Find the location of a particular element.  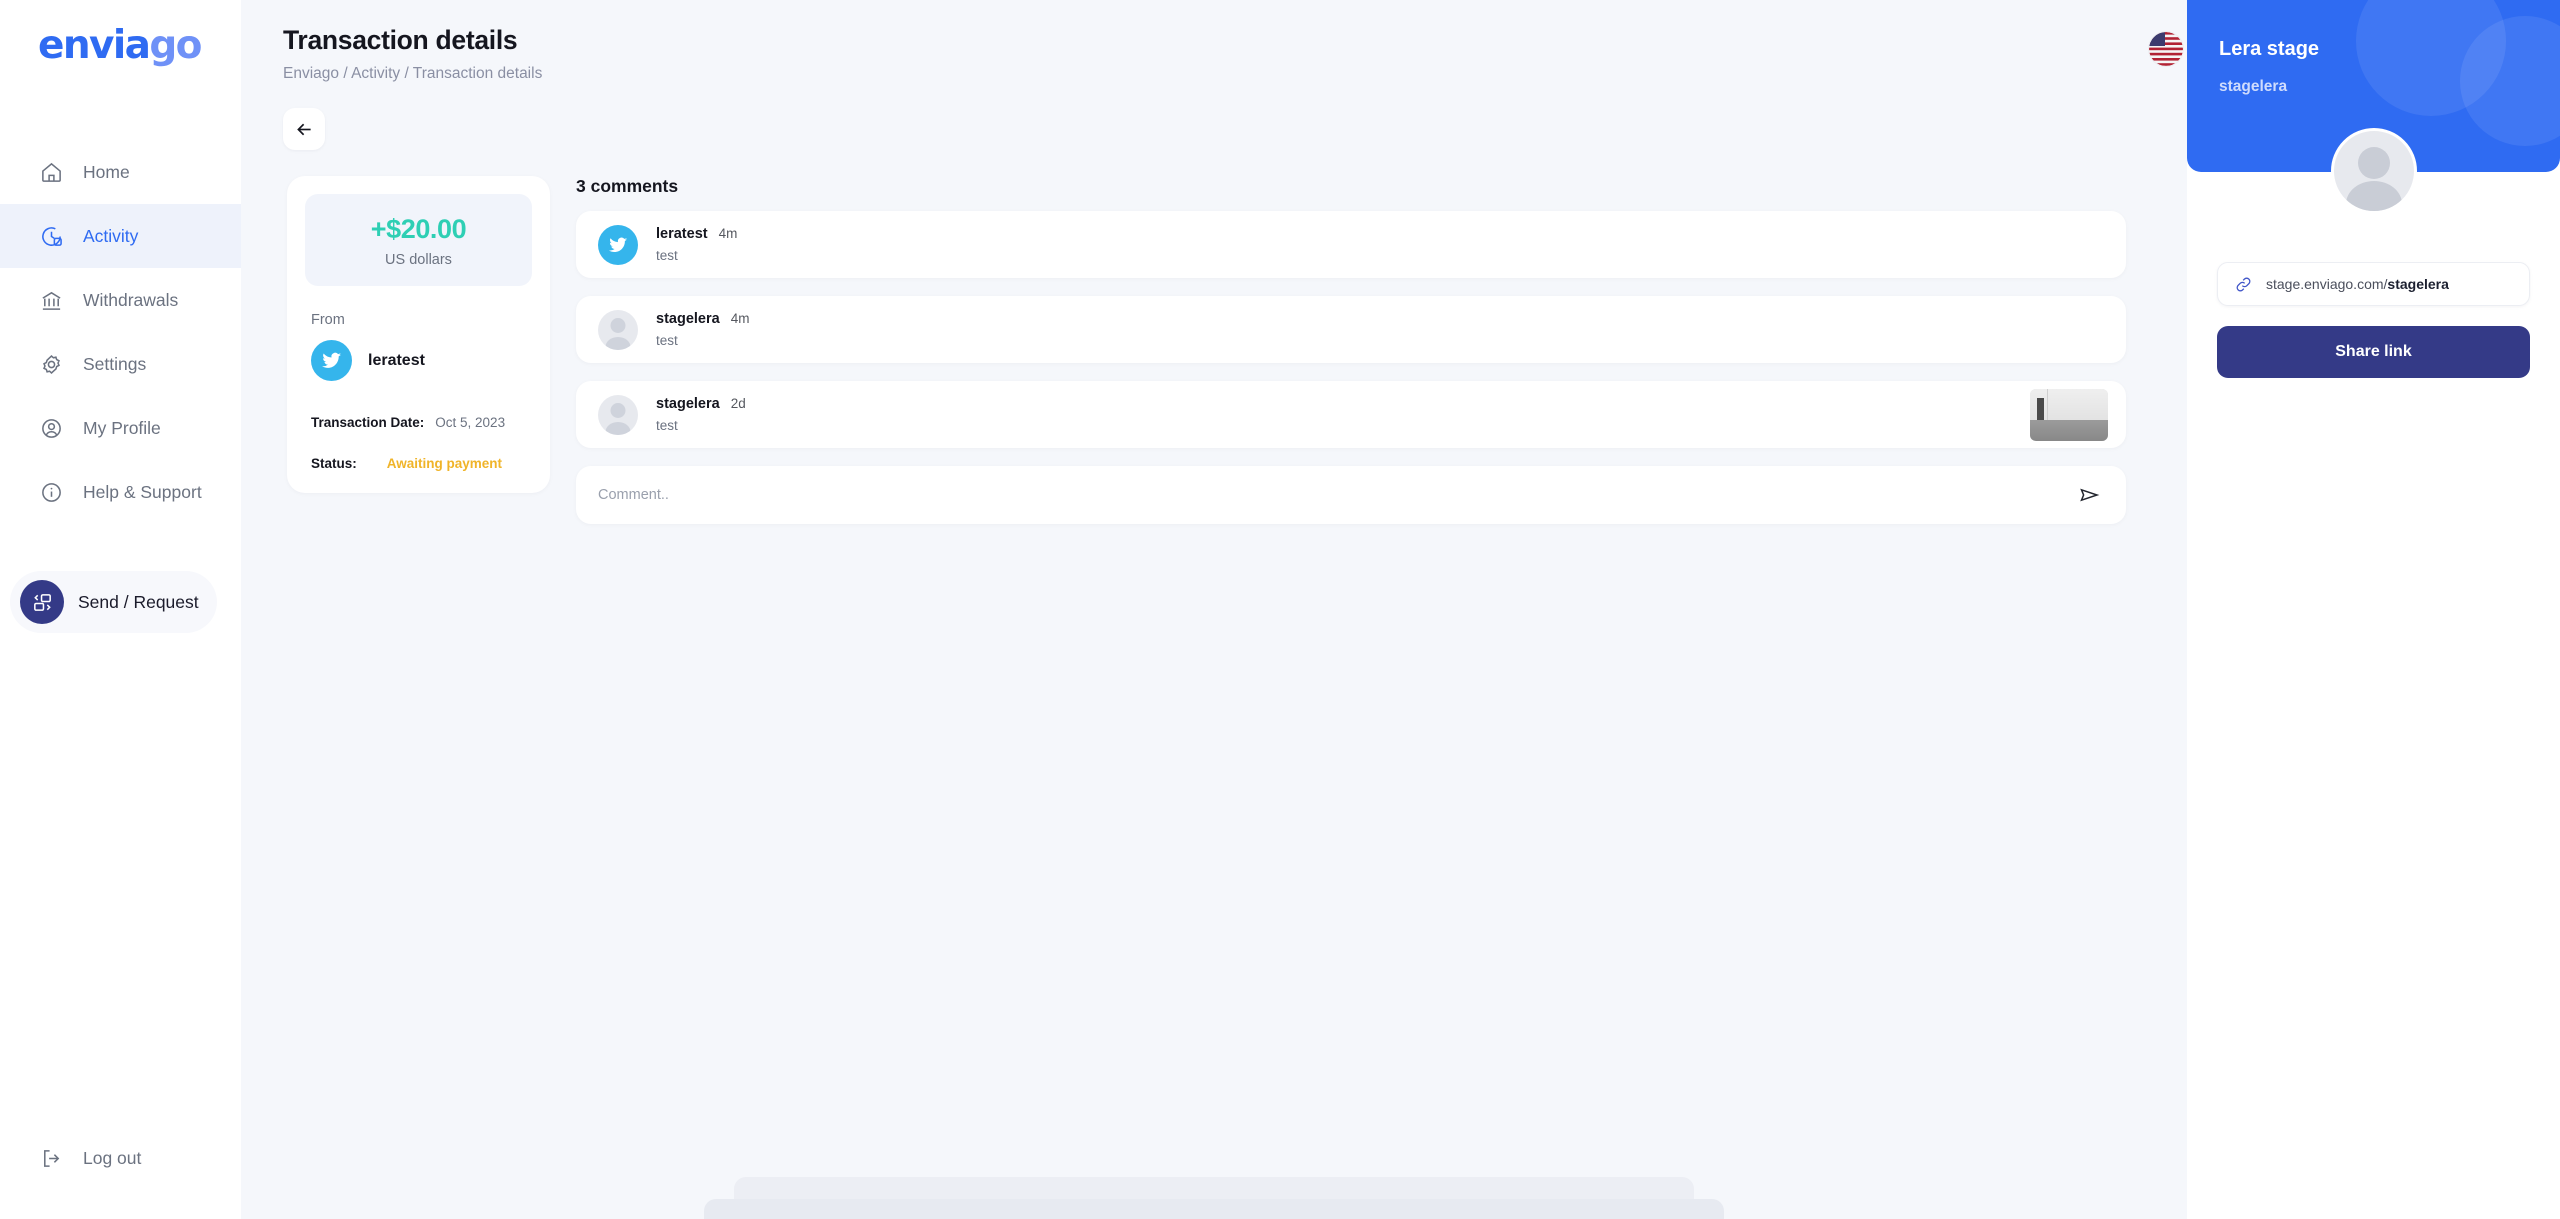

amount-box: +$20.00 US dollars is located at coordinates (418, 240).